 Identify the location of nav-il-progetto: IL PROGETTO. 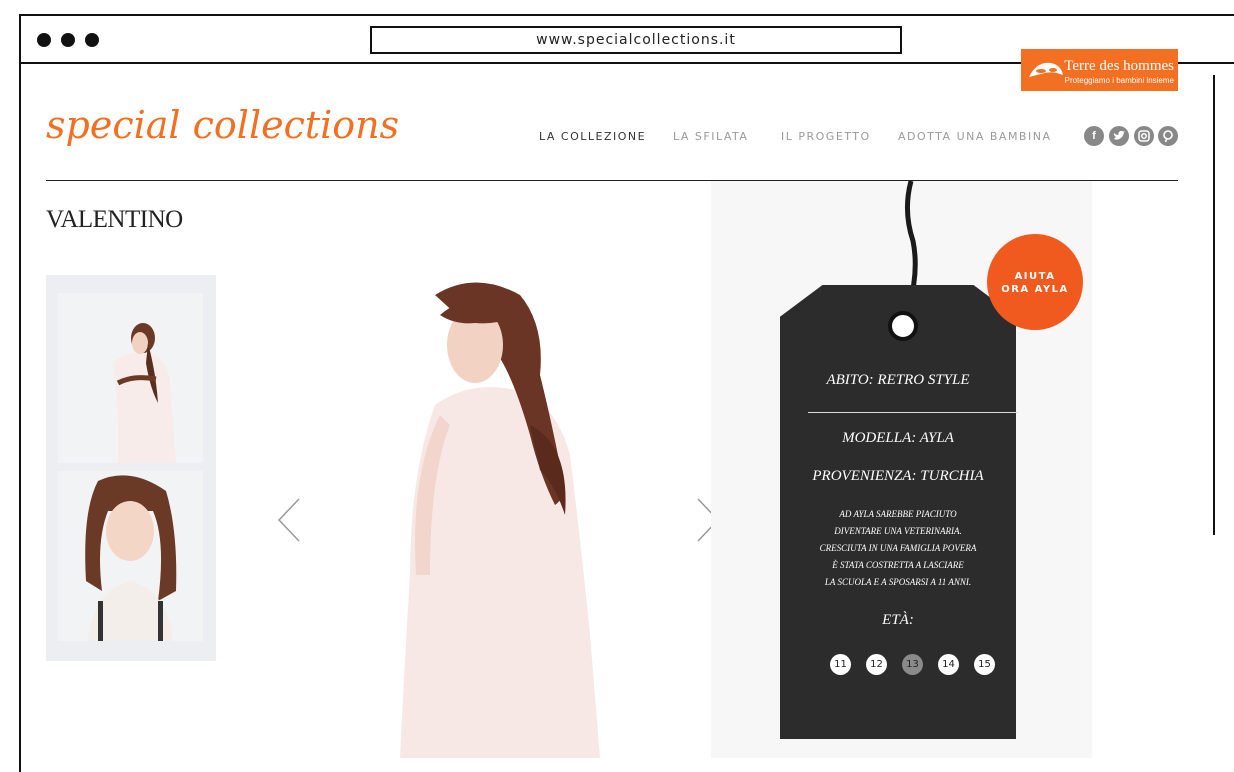
(826, 136).